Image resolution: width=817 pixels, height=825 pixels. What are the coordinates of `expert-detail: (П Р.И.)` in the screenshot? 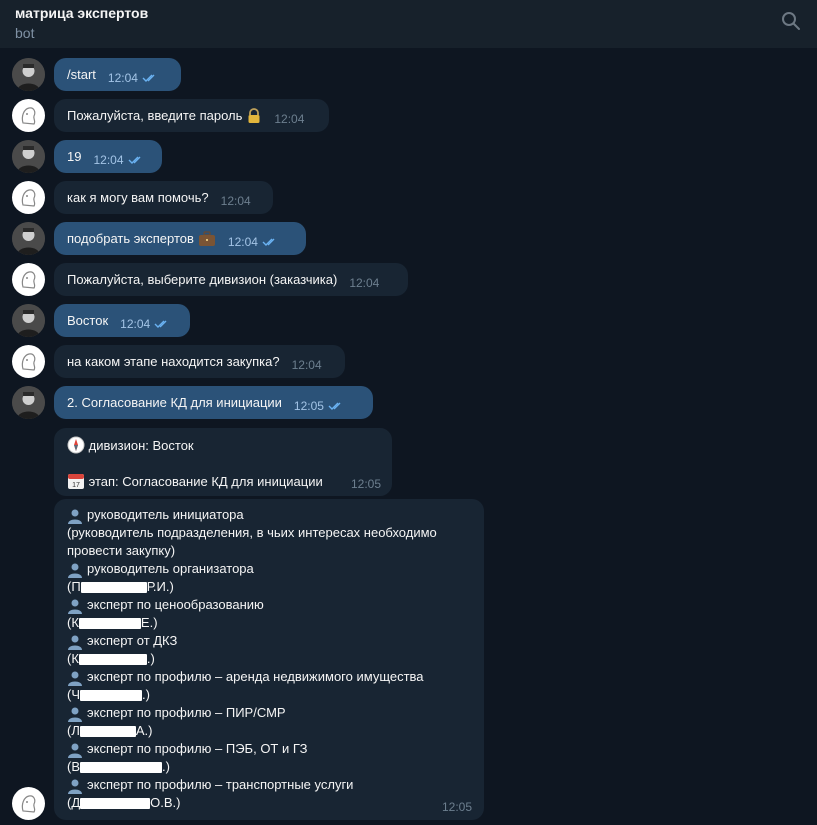 It's located at (120, 586).